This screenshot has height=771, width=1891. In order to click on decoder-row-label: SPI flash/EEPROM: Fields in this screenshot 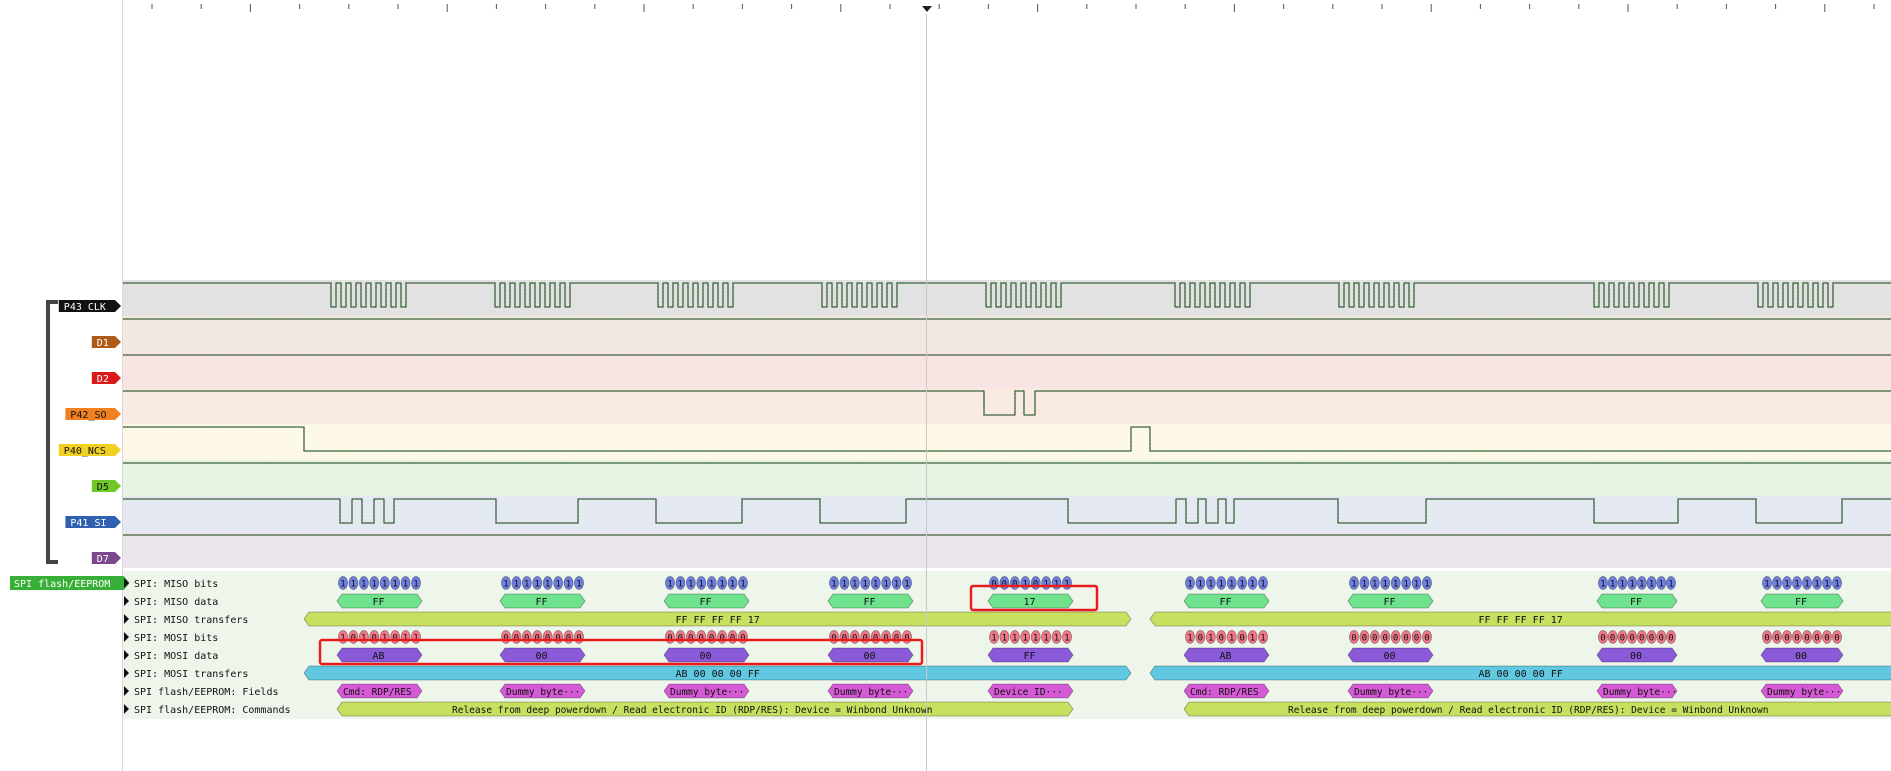, I will do `click(206, 692)`.